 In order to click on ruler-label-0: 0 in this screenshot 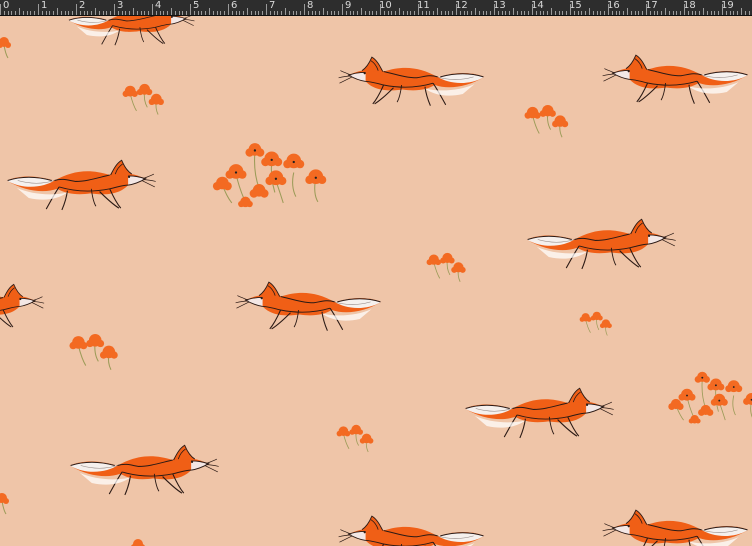, I will do `click(6, 5)`.